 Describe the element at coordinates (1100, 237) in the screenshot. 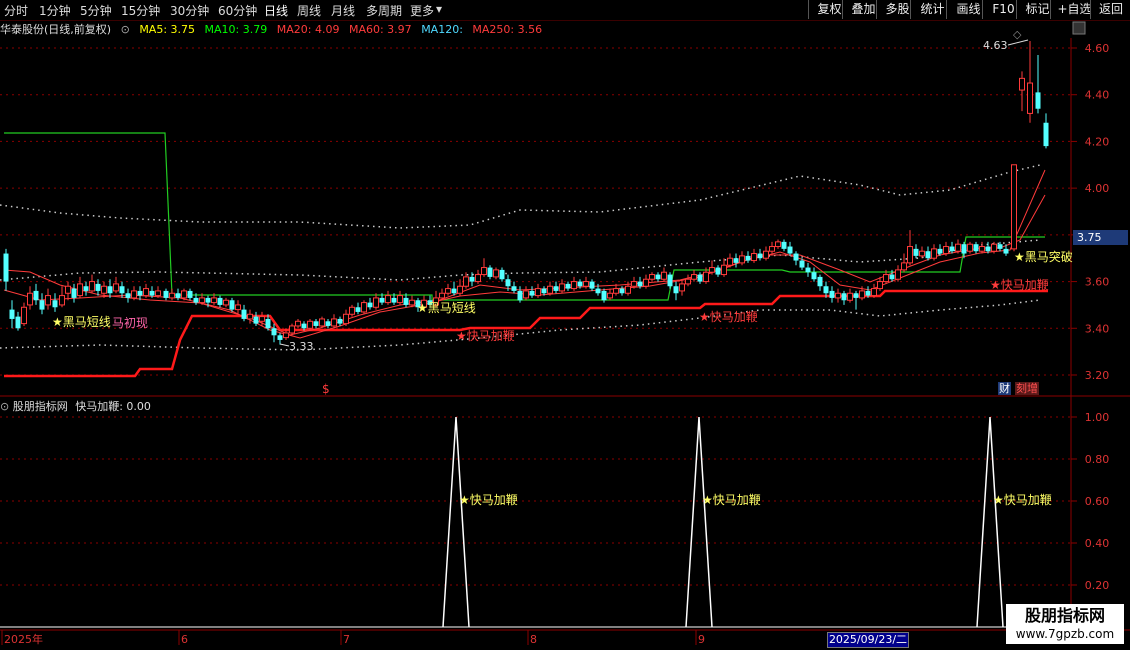

I see `current-price-tag: 3.75` at that location.